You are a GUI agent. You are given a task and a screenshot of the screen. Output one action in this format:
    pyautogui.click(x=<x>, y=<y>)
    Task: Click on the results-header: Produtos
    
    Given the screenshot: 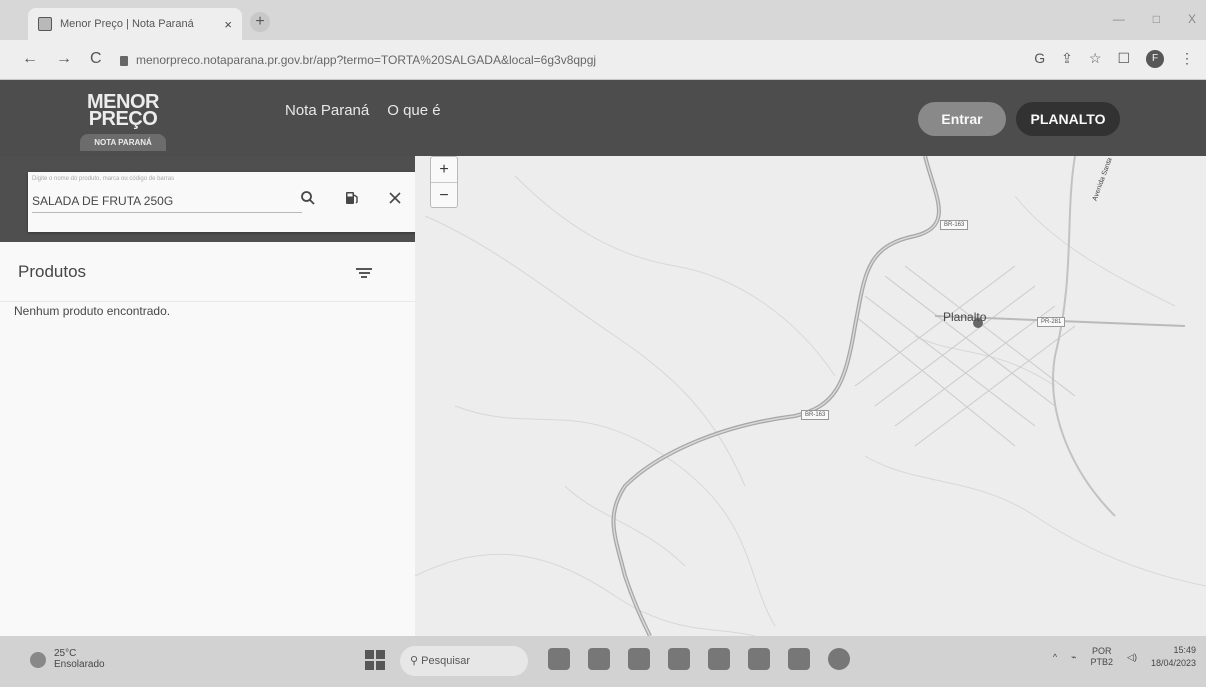 What is the action you would take?
    pyautogui.click(x=207, y=279)
    